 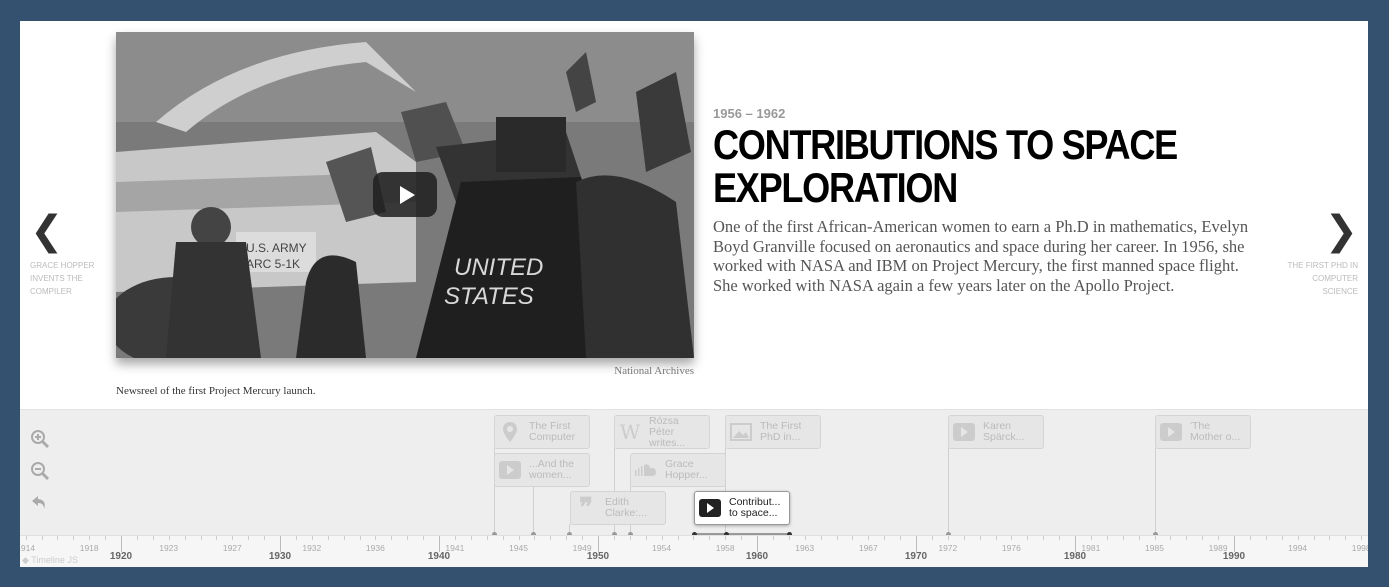 What do you see at coordinates (62, 278) in the screenshot?
I see `previous-slide-label: Grace Hopper invents the compiler` at bounding box center [62, 278].